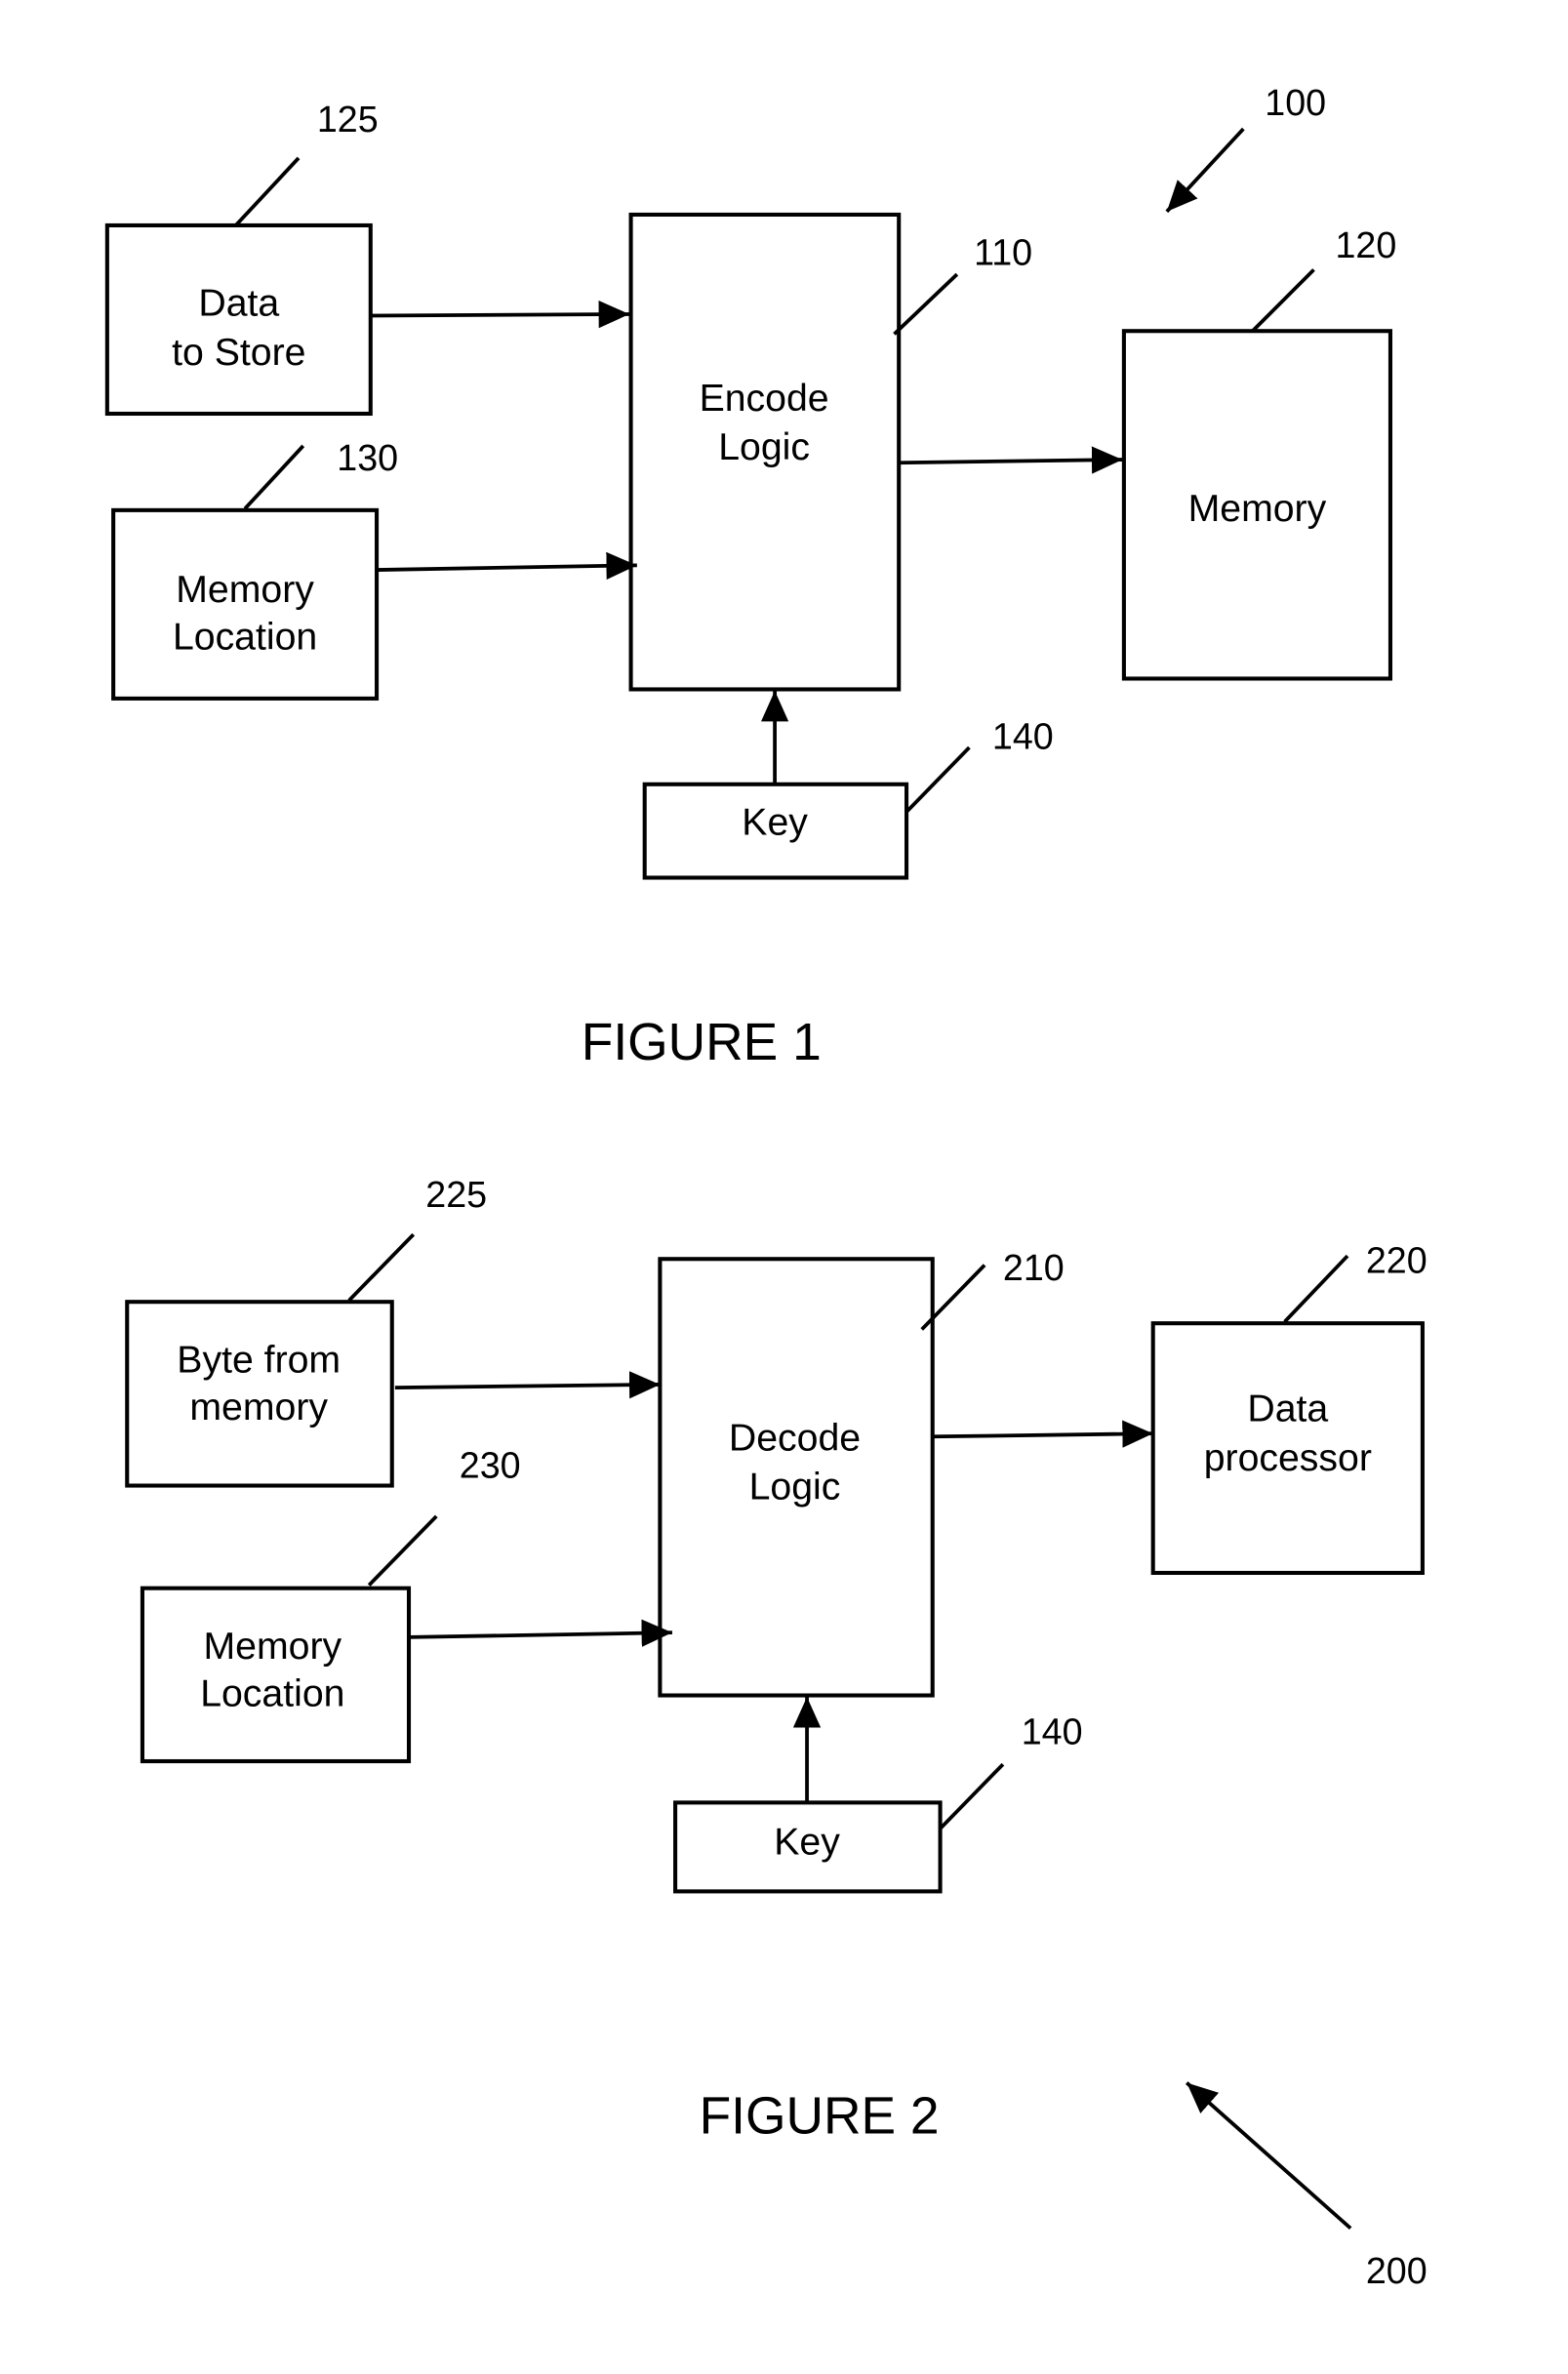  What do you see at coordinates (330, 1605) in the screenshot?
I see `memory-location-block-2: Memory Location 230` at bounding box center [330, 1605].